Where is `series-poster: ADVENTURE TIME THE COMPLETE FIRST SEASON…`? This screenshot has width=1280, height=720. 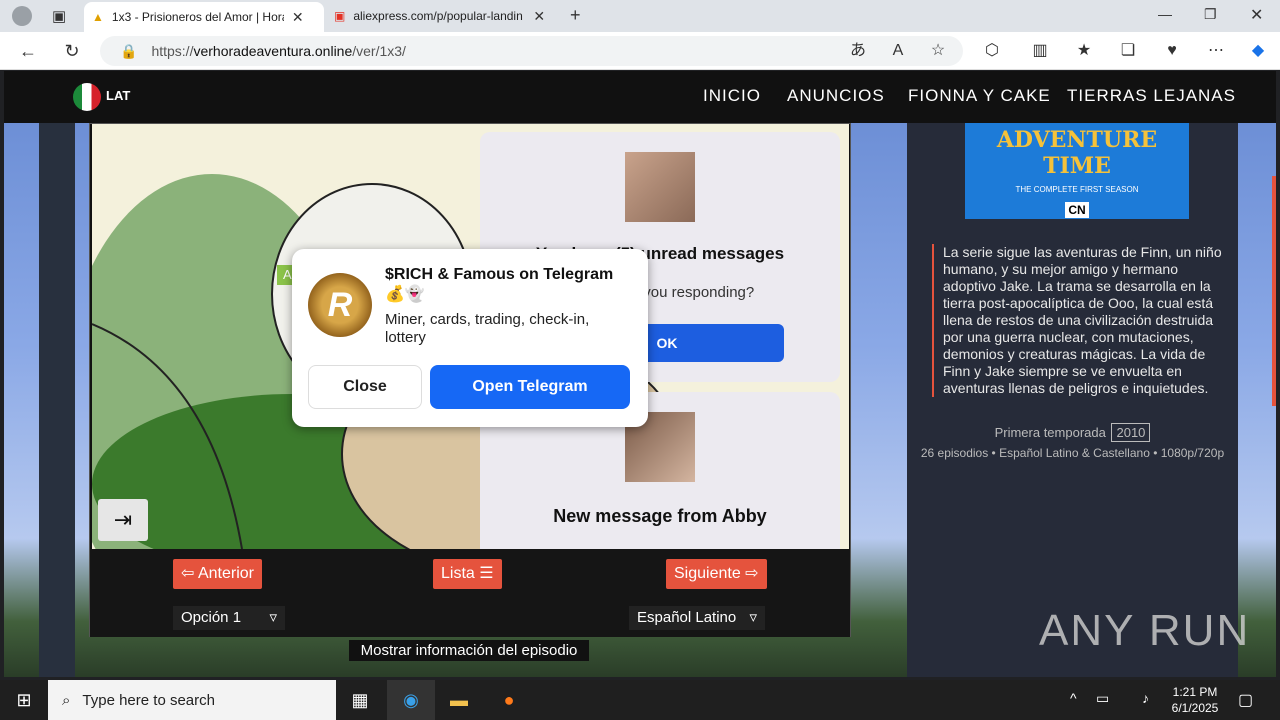
series-poster: ADVENTURE TIME THE COMPLETE FIRST SEASON… is located at coordinates (1077, 171).